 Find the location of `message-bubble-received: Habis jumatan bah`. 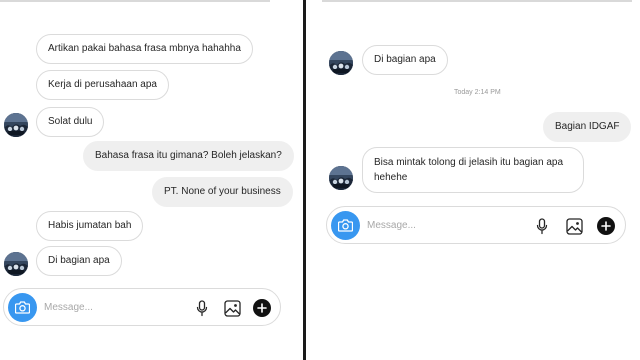

message-bubble-received: Habis jumatan bah is located at coordinates (90, 226).